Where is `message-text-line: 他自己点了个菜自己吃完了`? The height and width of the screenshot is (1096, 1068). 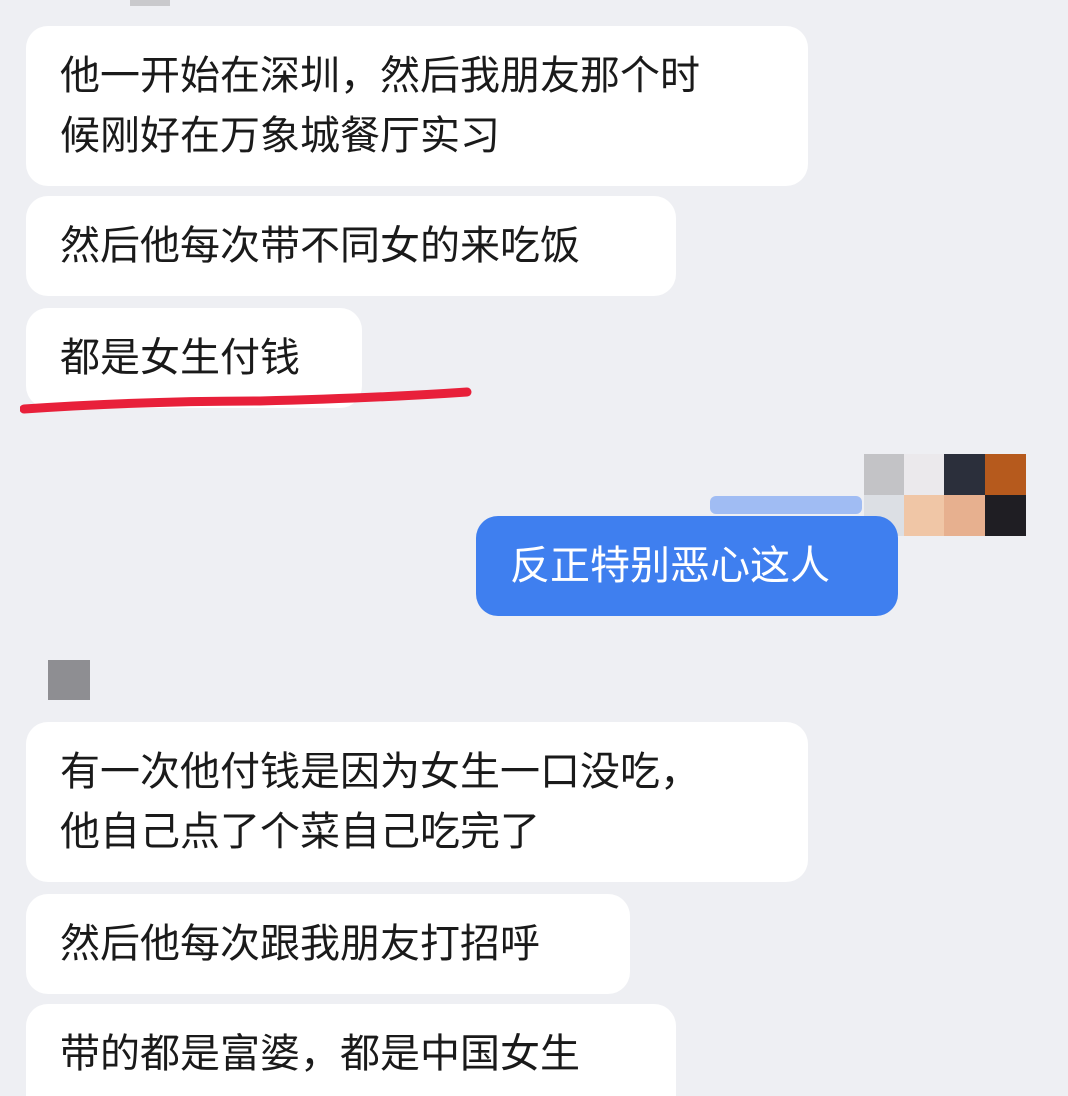 message-text-line: 他自己点了个菜自己吃完了 is located at coordinates (300, 832).